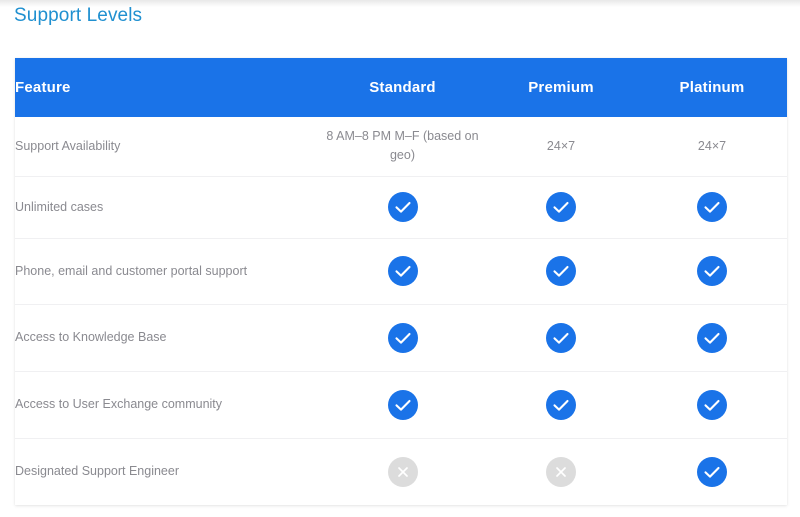  I want to click on cell-standard: 8 AM–8 PM M–F (based on geo), so click(402, 146).